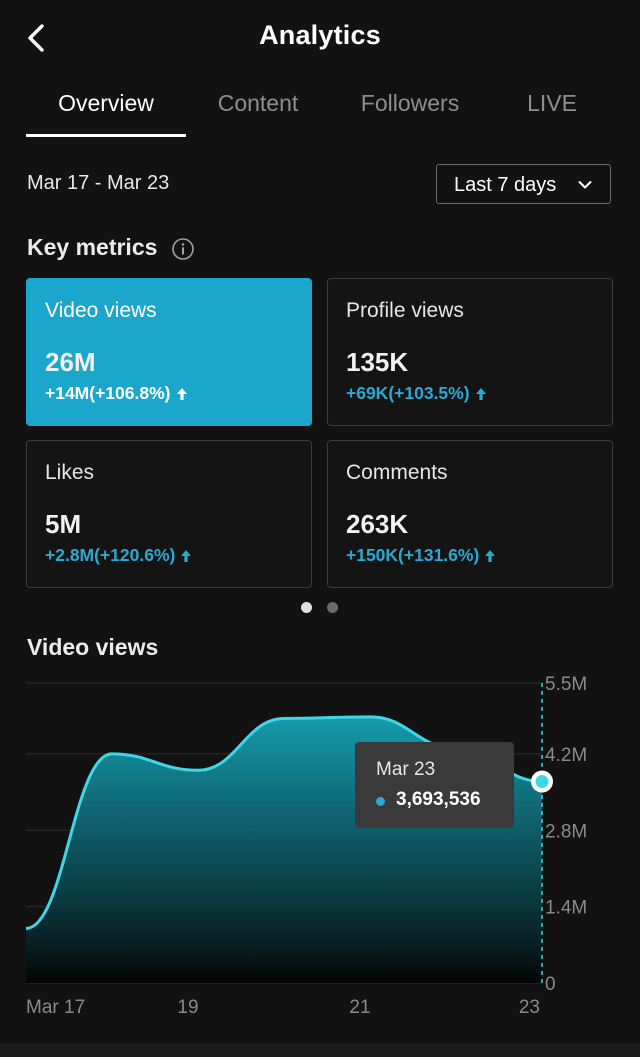  Describe the element at coordinates (70, 362) in the screenshot. I see `metric-value: 26M` at that location.